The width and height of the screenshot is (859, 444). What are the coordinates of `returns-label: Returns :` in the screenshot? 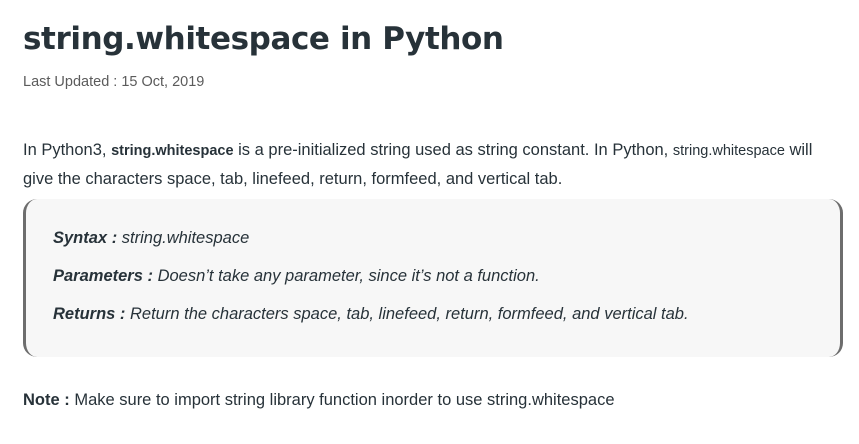 It's located at (89, 314).